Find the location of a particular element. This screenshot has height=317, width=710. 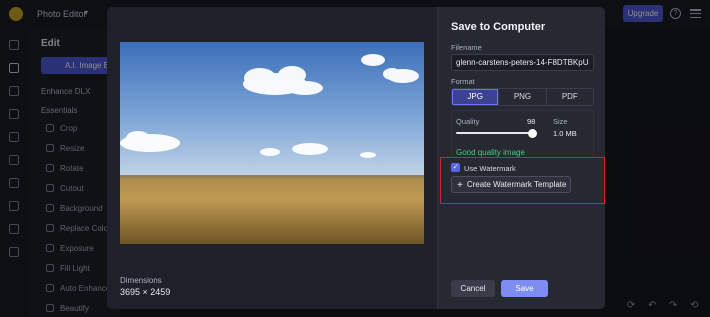

format-png-option: PNG is located at coordinates (523, 97).